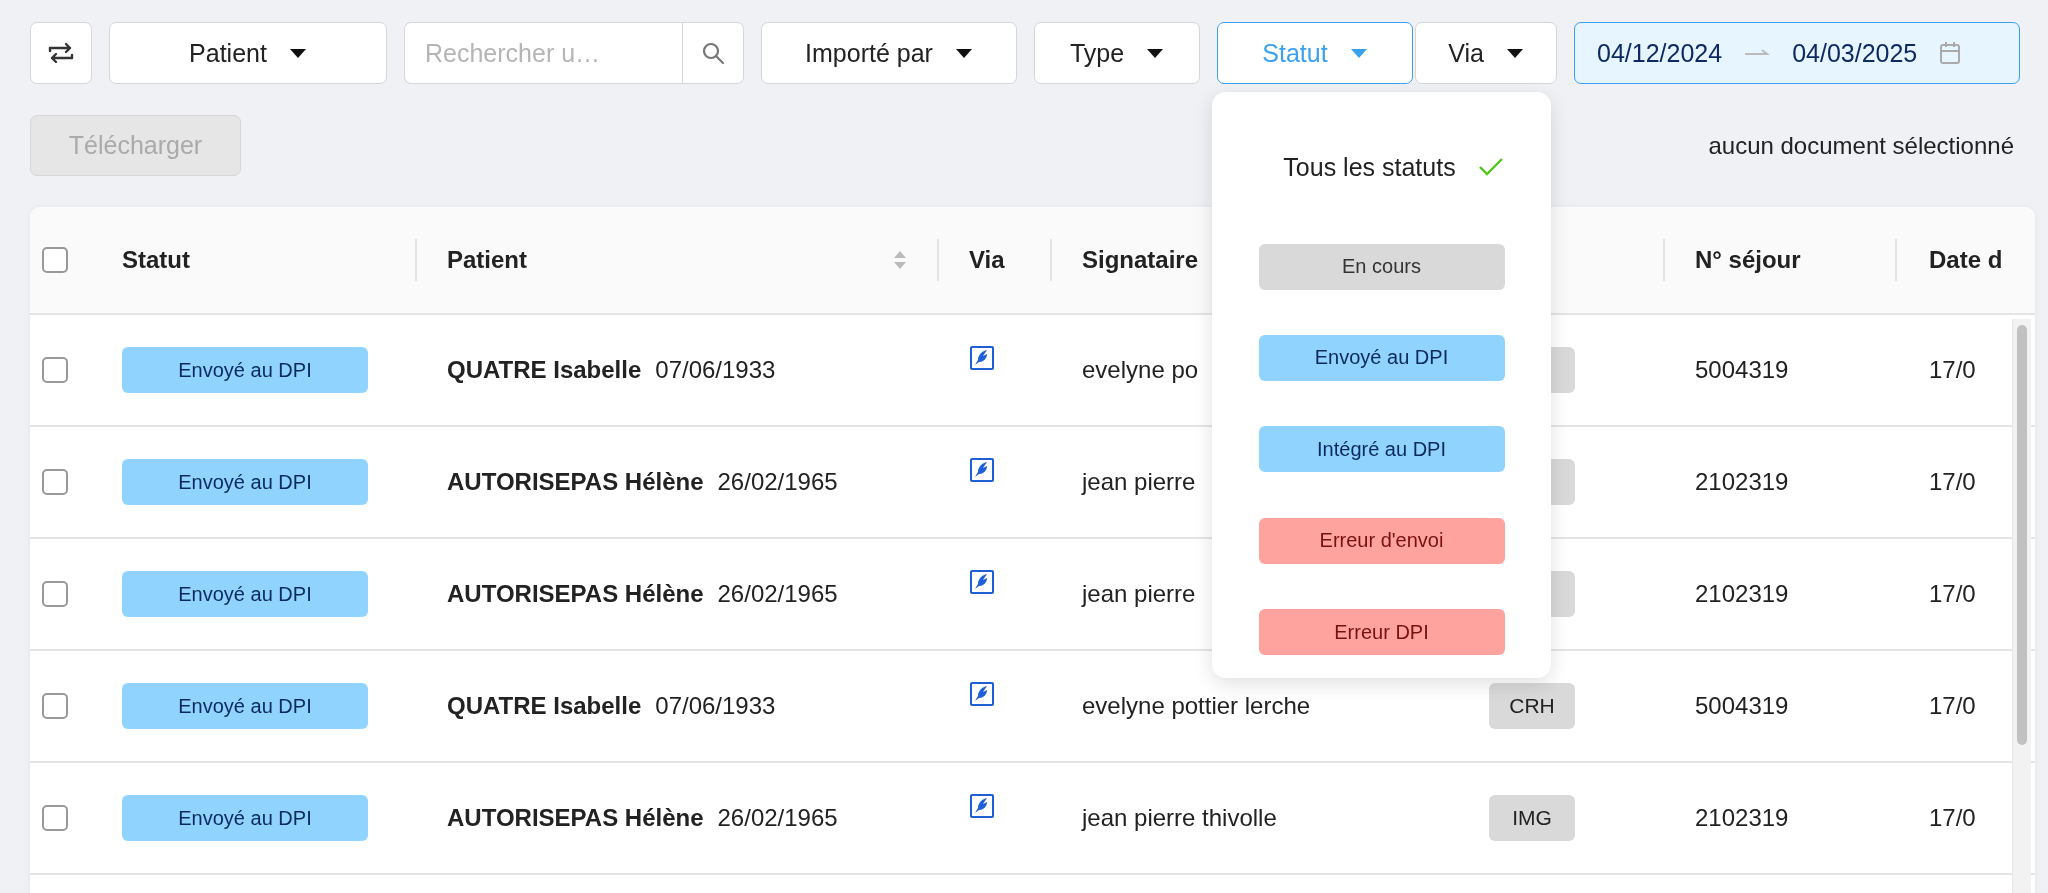 The height and width of the screenshot is (893, 2048). Describe the element at coordinates (156, 260) in the screenshot. I see `column-header: Statut` at that location.